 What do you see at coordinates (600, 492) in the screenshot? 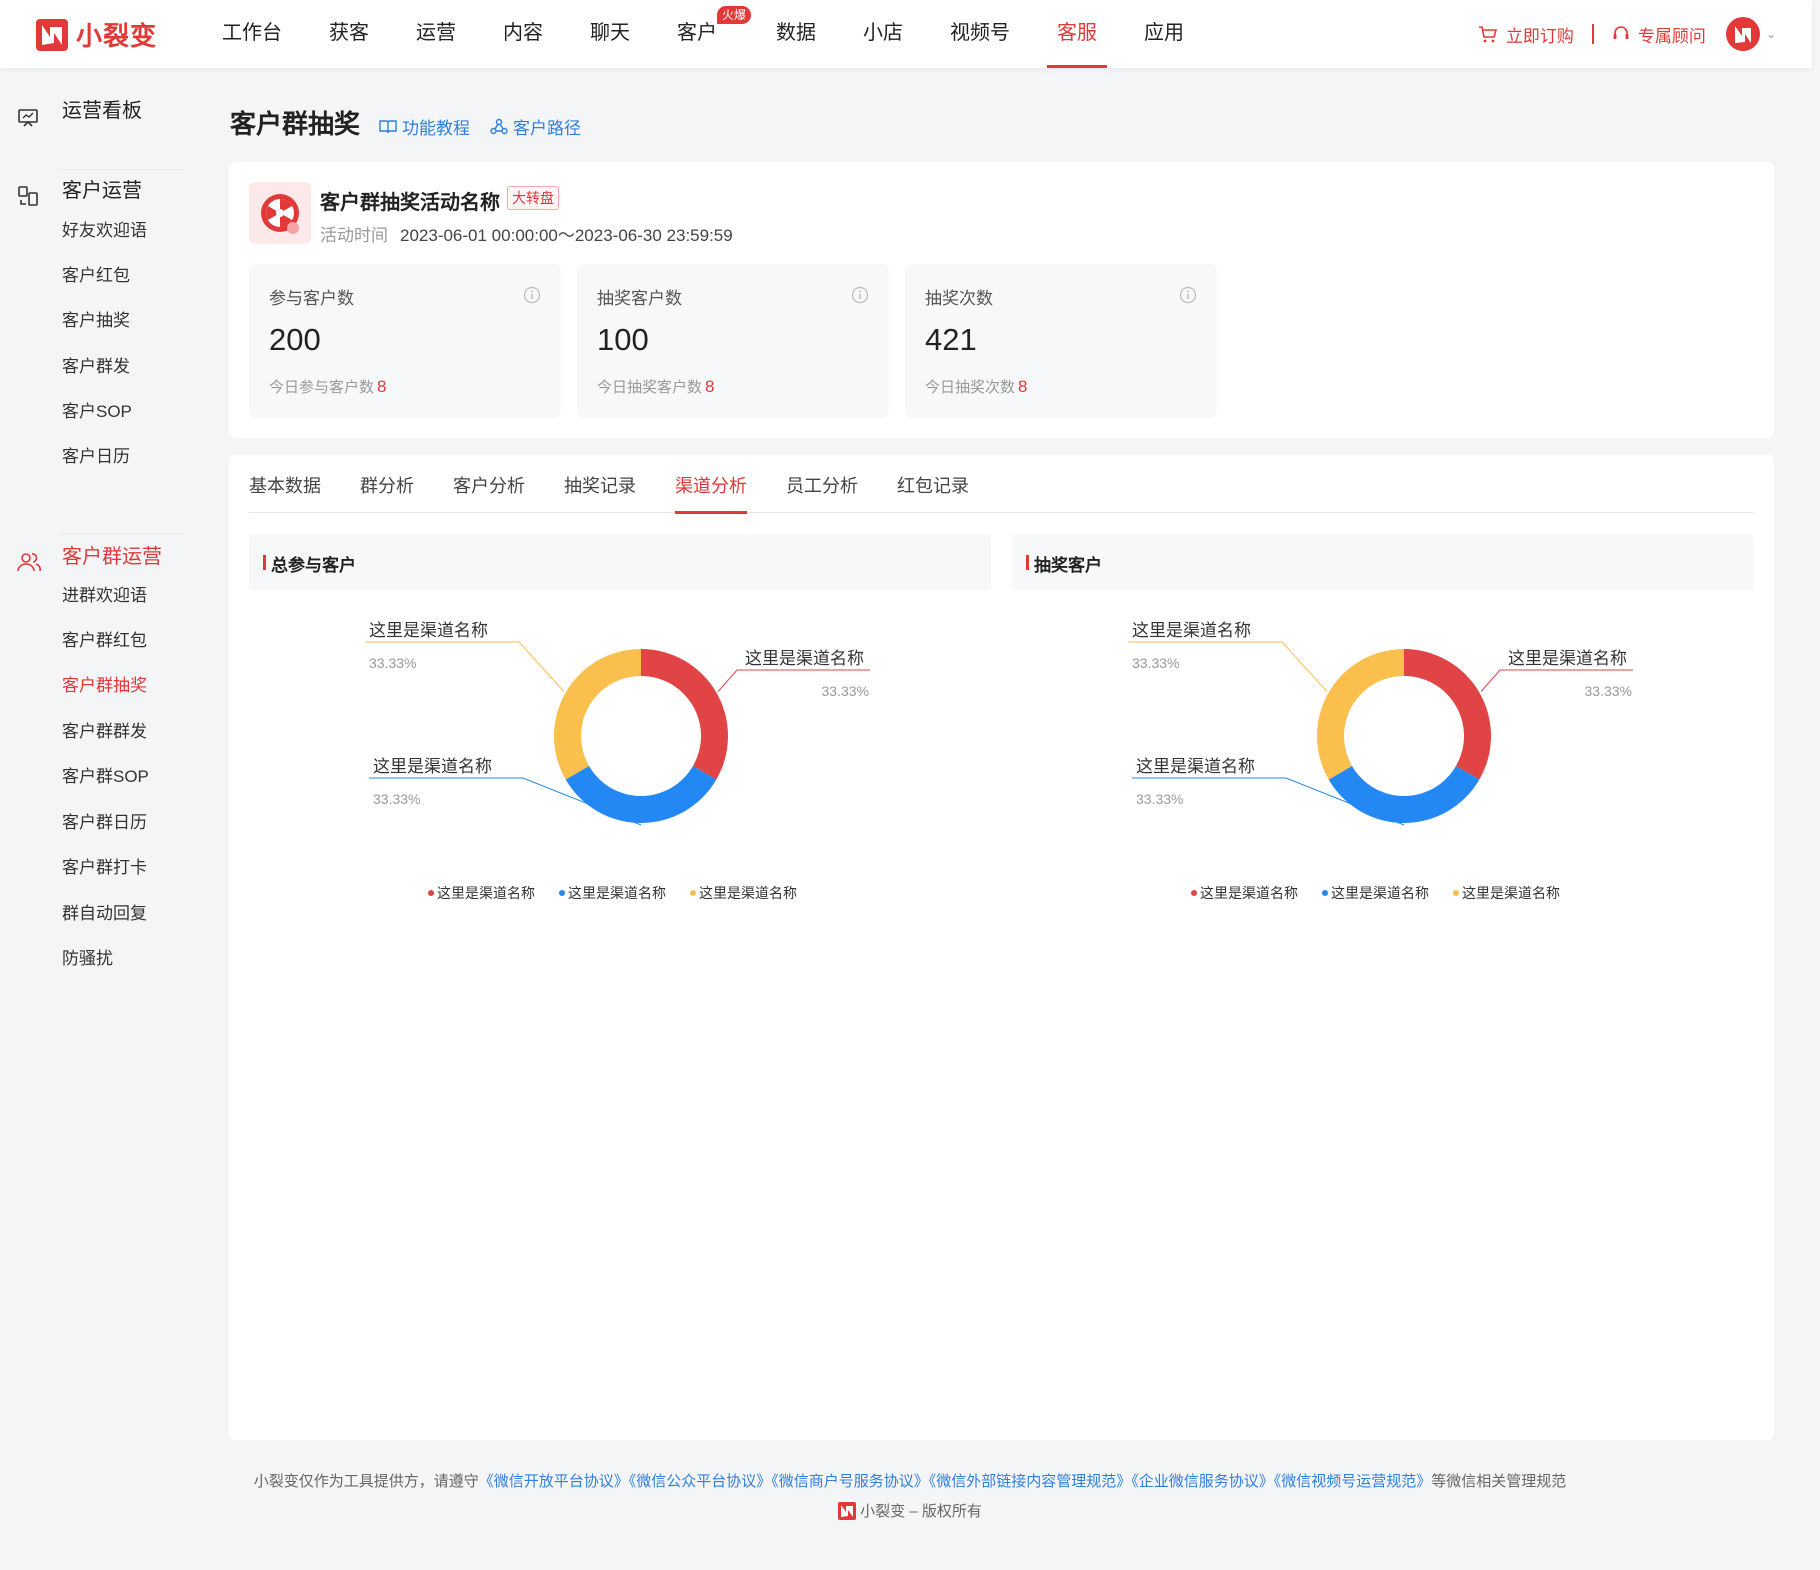
I see `tab-lottery-records: 抽奖记录` at bounding box center [600, 492].